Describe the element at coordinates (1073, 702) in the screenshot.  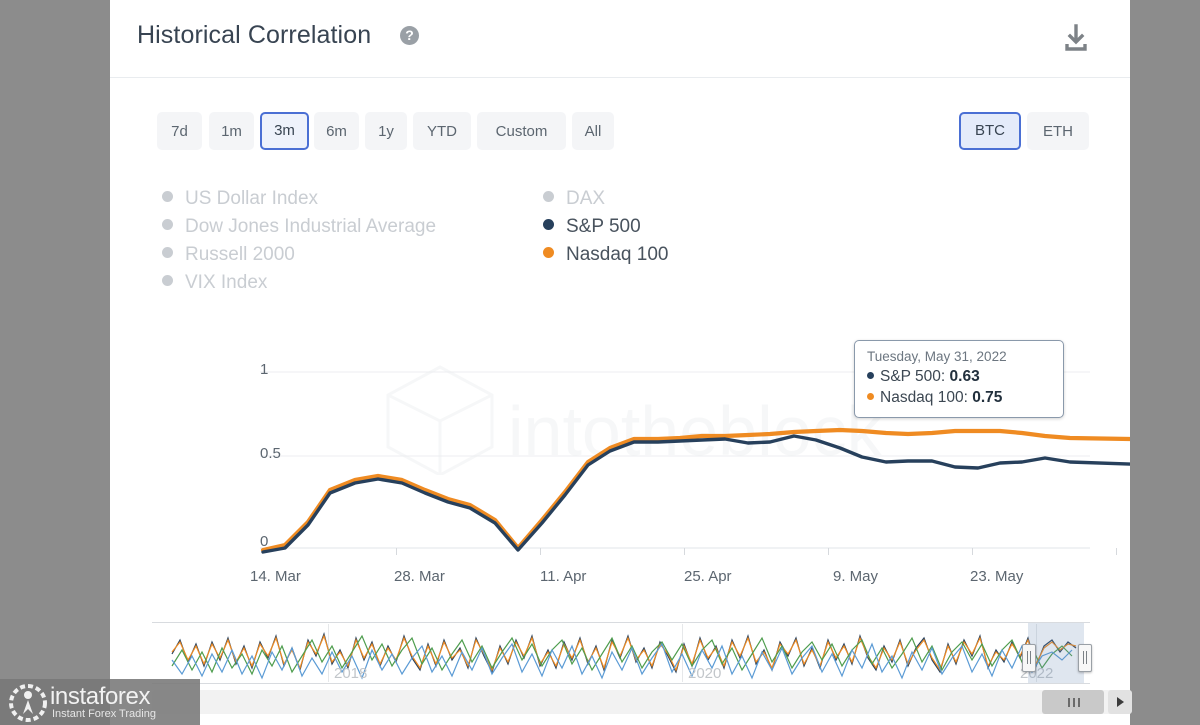
I see `scrollbar-thumb` at that location.